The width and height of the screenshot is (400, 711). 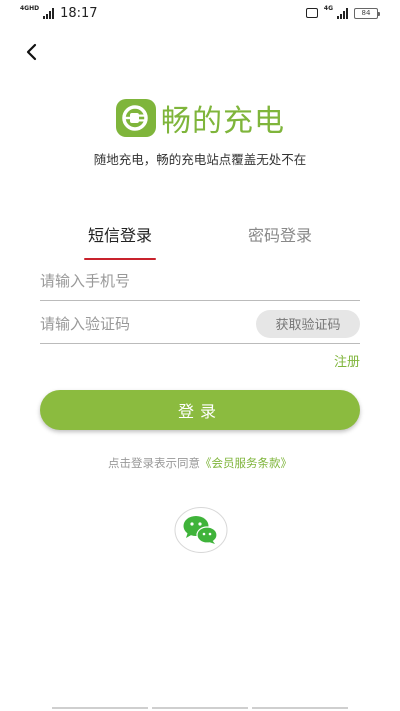 I want to click on signal-icon, so click(x=49, y=13).